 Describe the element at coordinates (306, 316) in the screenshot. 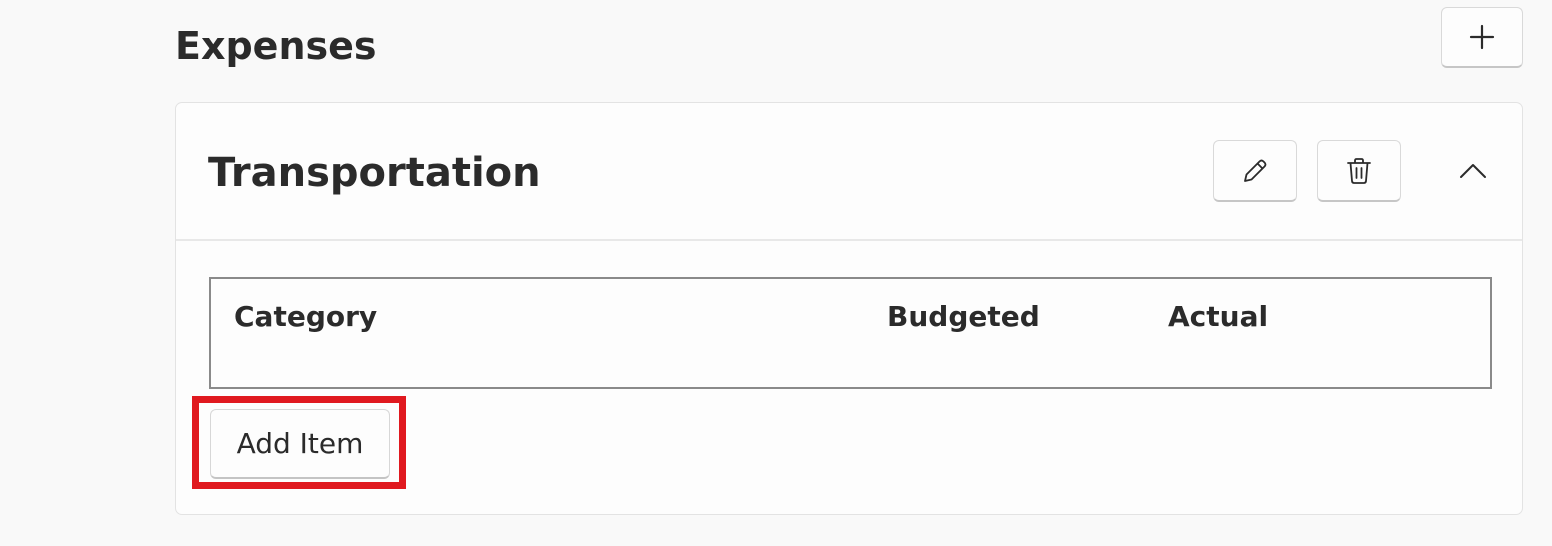

I see `column-header-category: Category` at that location.